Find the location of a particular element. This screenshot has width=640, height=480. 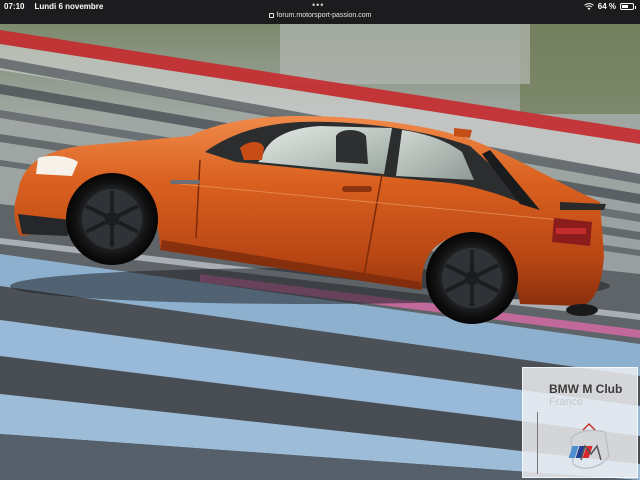

battery-fill is located at coordinates (625, 6).